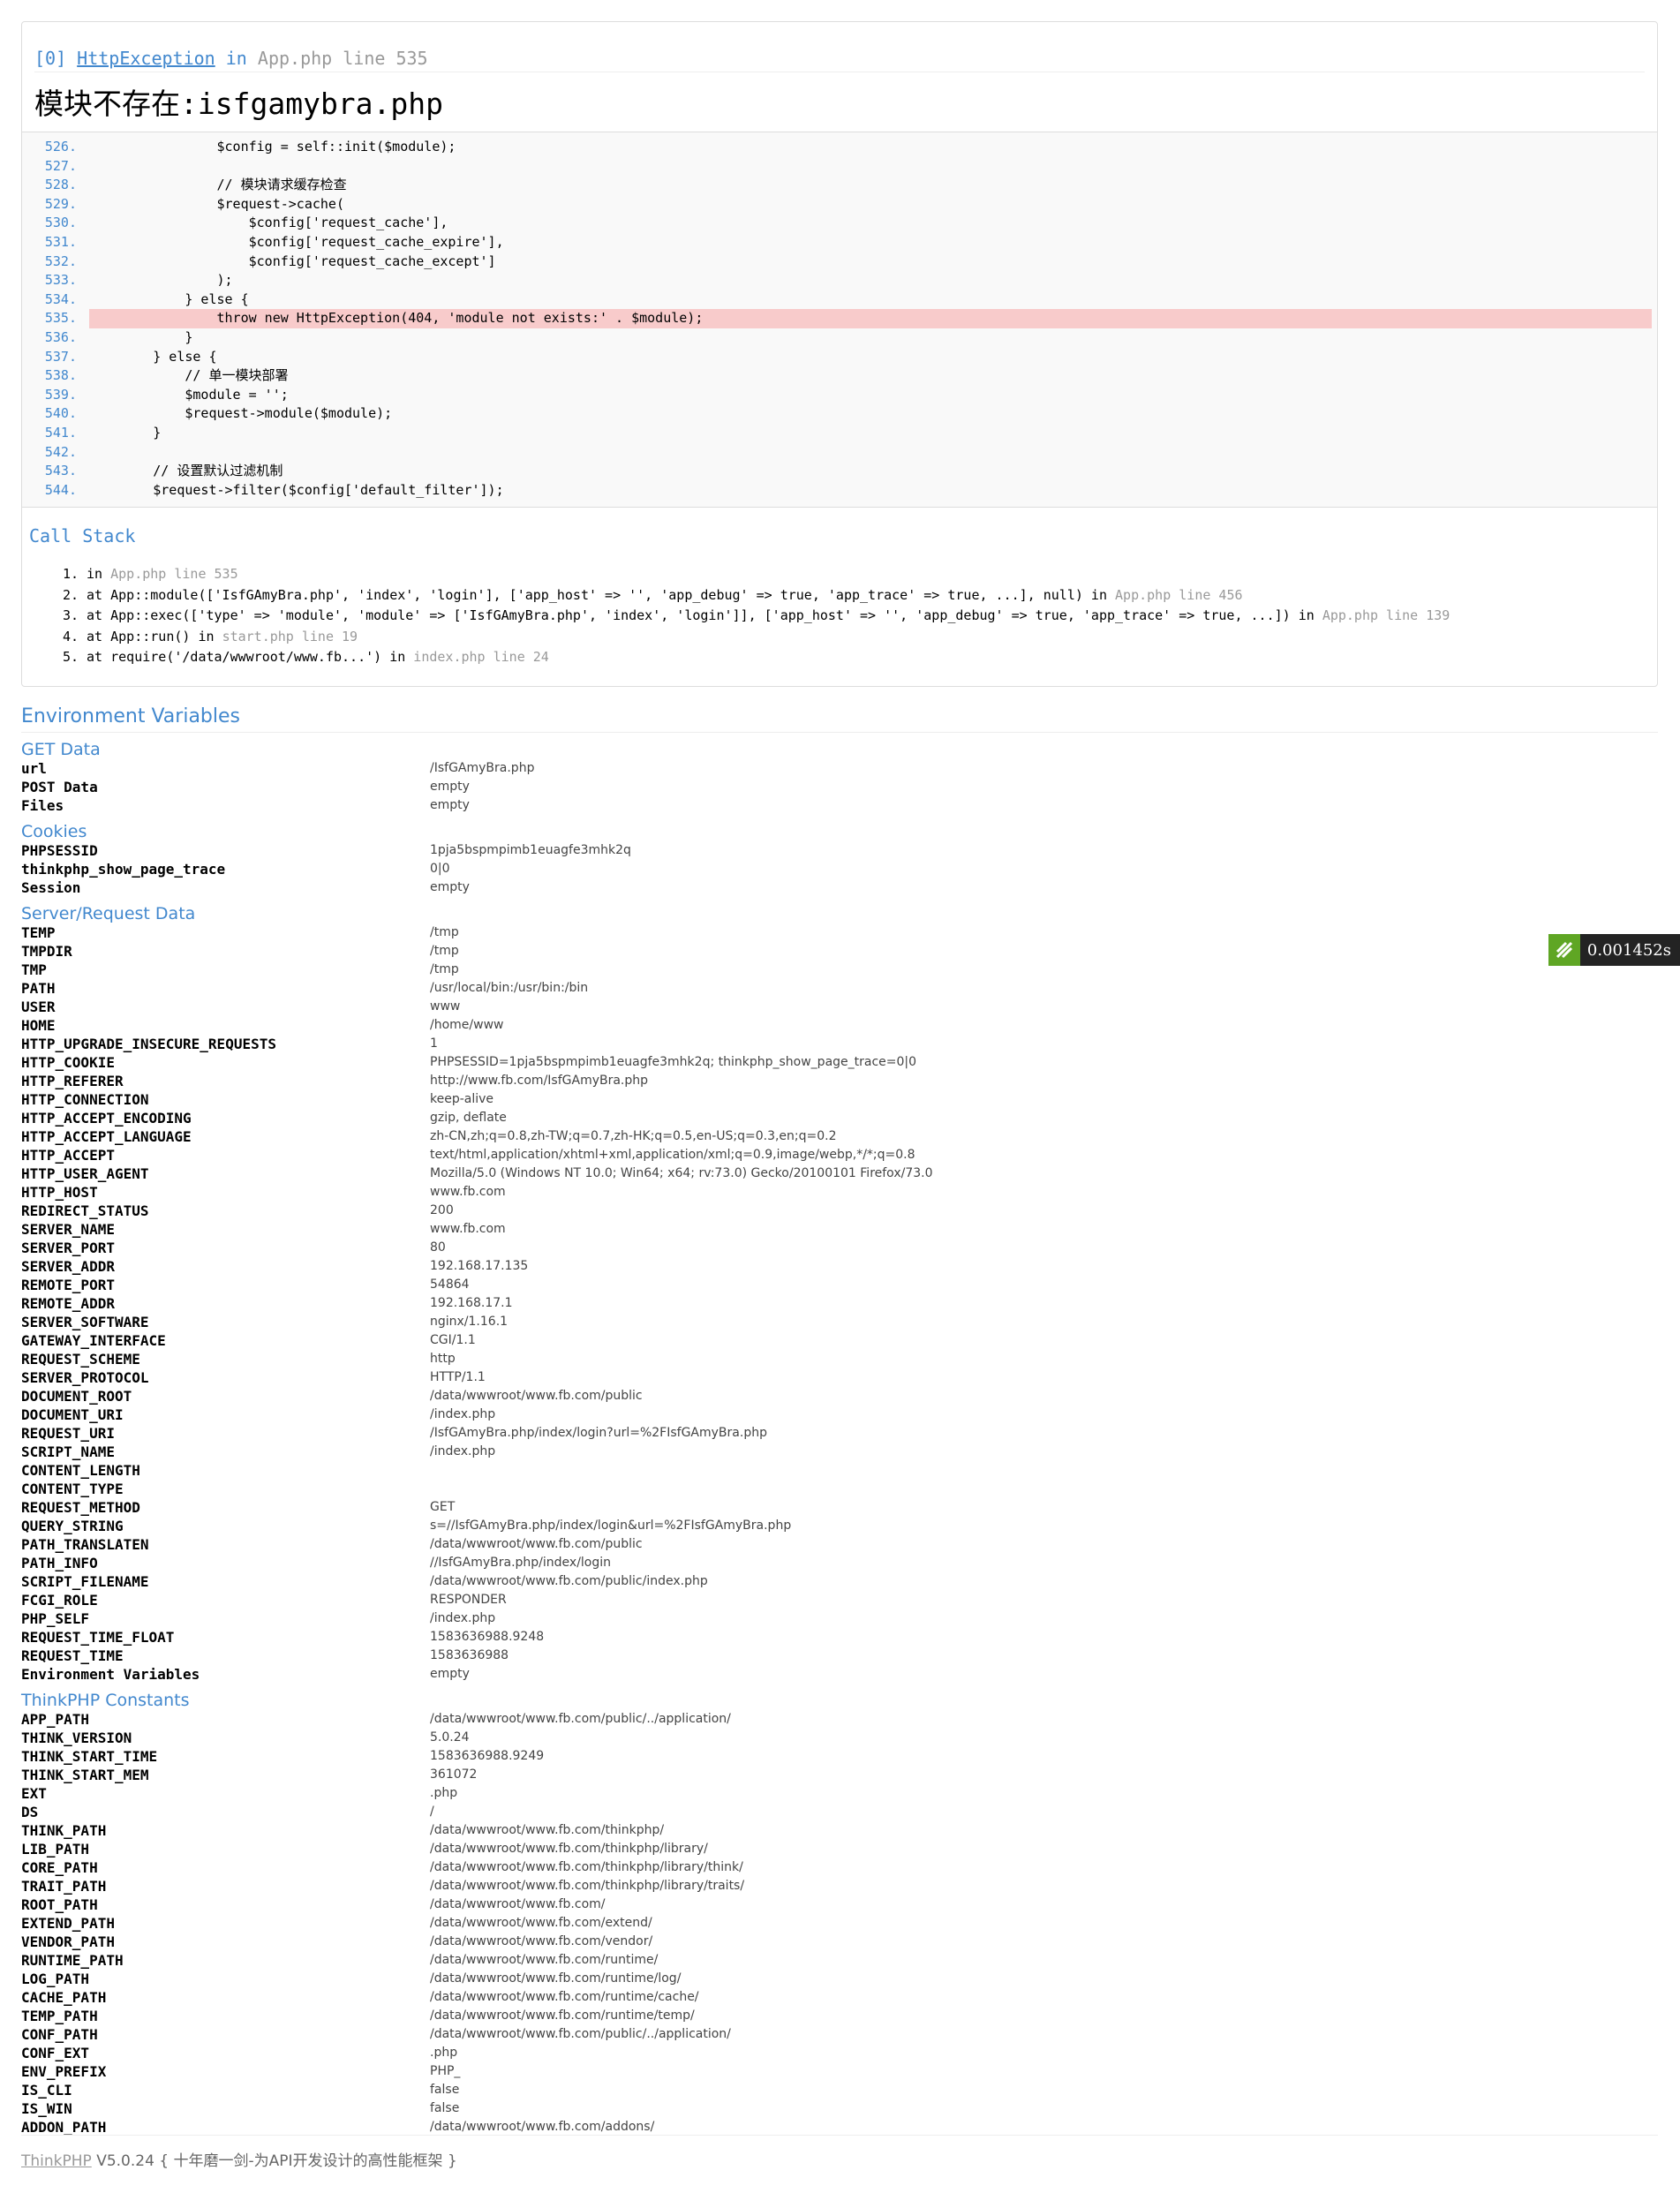  What do you see at coordinates (839, 769) in the screenshot?
I see `env-row: url/IsfGAmyBra.php` at bounding box center [839, 769].